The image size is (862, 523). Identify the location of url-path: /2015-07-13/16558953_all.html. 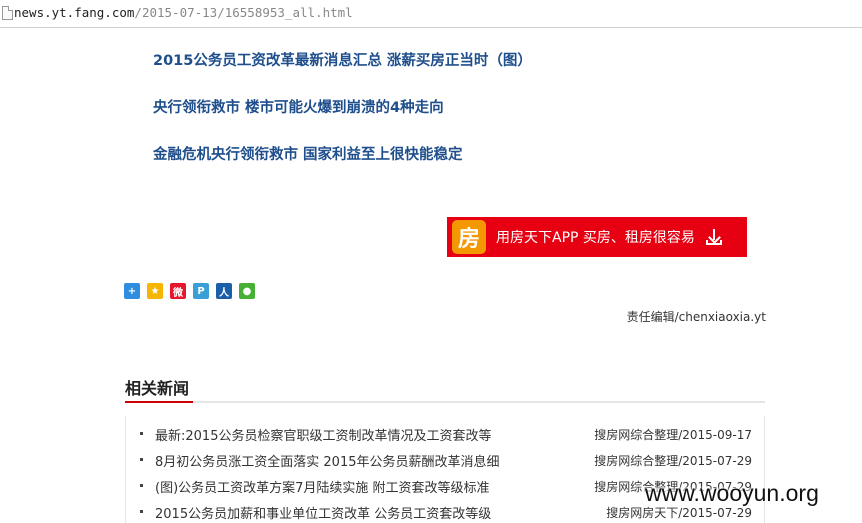
(243, 12).